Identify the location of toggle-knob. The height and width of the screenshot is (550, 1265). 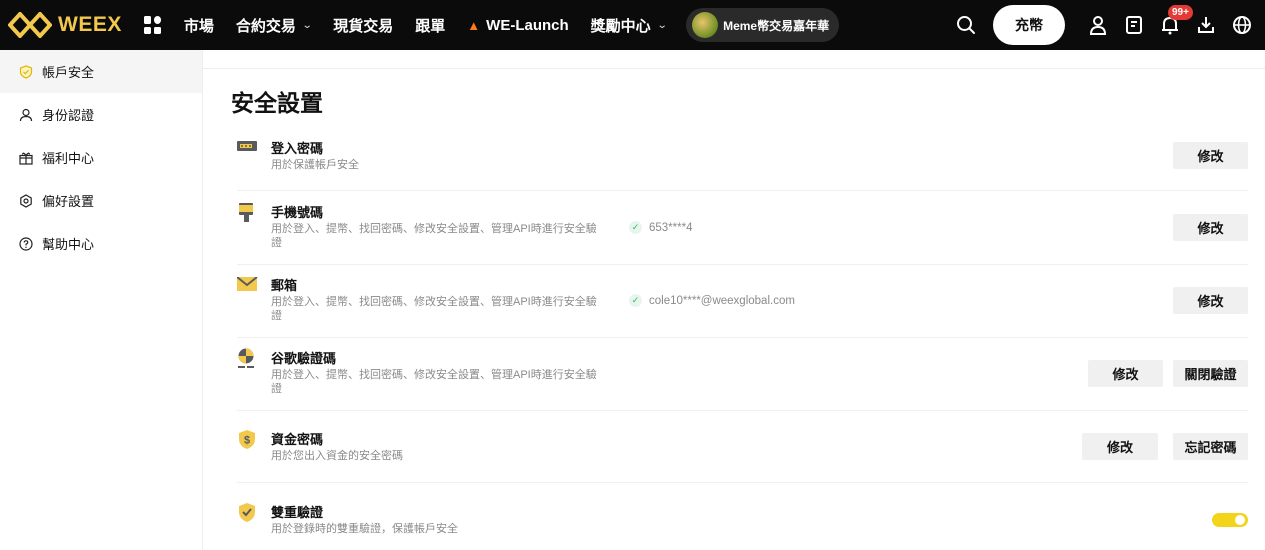
(1240, 520).